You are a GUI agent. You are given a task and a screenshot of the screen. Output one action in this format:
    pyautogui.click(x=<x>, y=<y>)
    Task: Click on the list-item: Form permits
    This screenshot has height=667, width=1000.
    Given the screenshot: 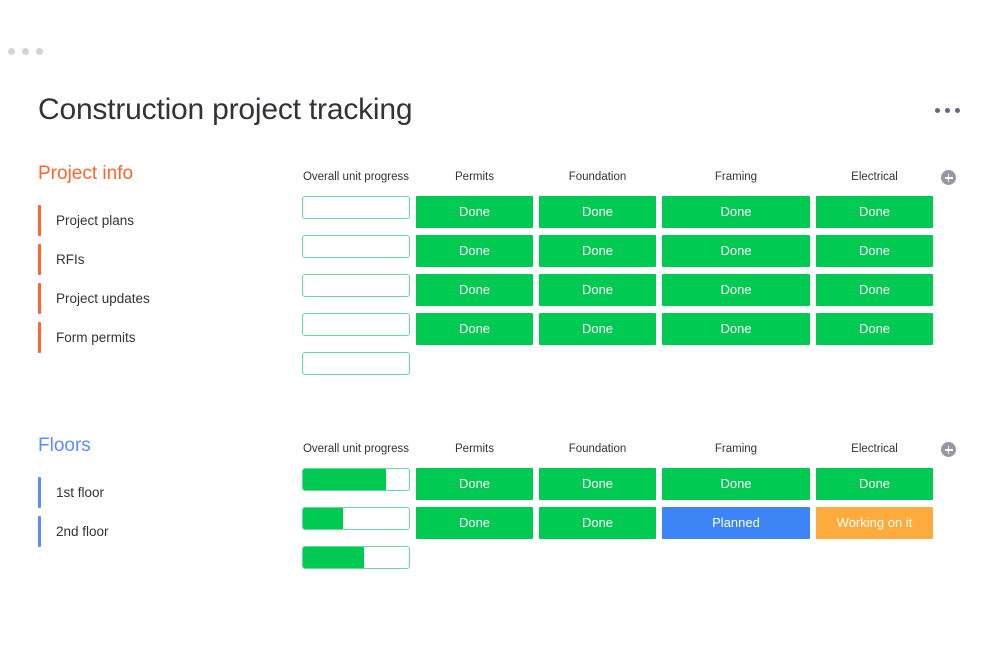 What is the action you would take?
    pyautogui.click(x=163, y=337)
    